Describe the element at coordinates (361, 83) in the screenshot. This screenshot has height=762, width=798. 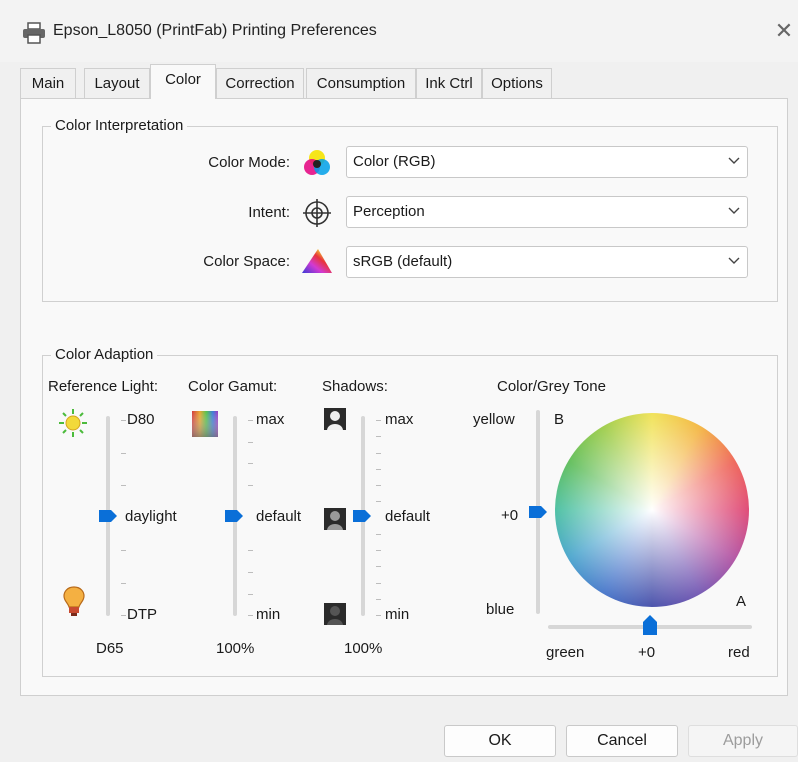
I see `tab-consumption: Consumption` at that location.